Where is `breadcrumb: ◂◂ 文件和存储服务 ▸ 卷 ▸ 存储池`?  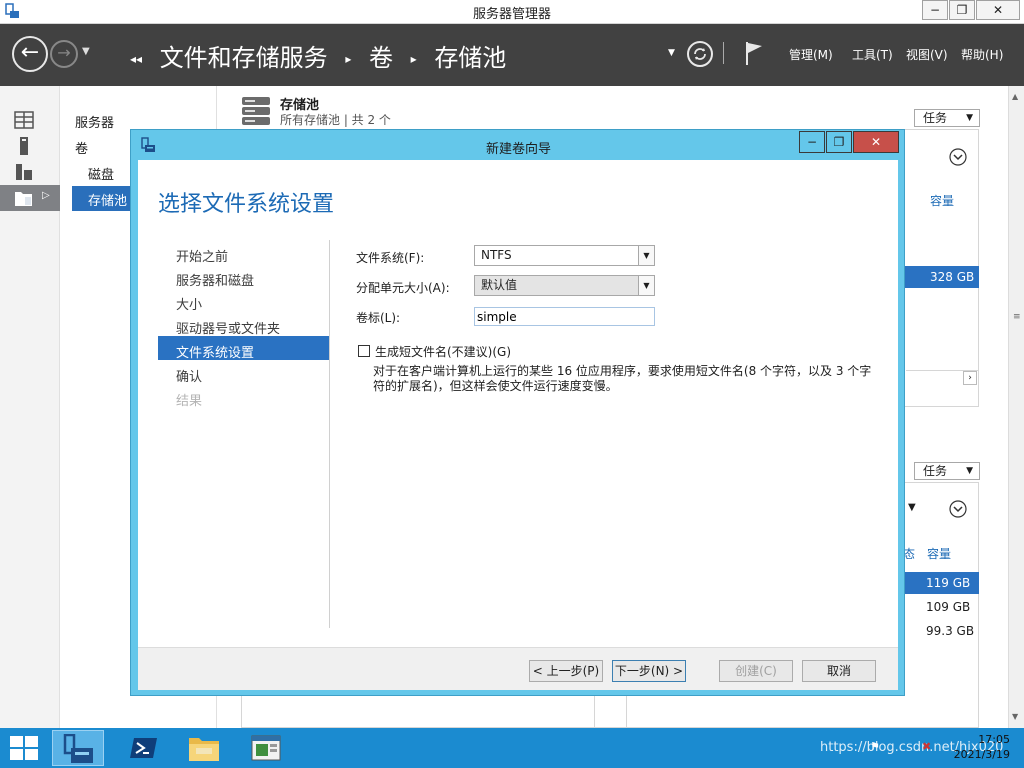 breadcrumb: ◂◂ 文件和存储服务 ▸ 卷 ▸ 存储池 is located at coordinates (318, 55).